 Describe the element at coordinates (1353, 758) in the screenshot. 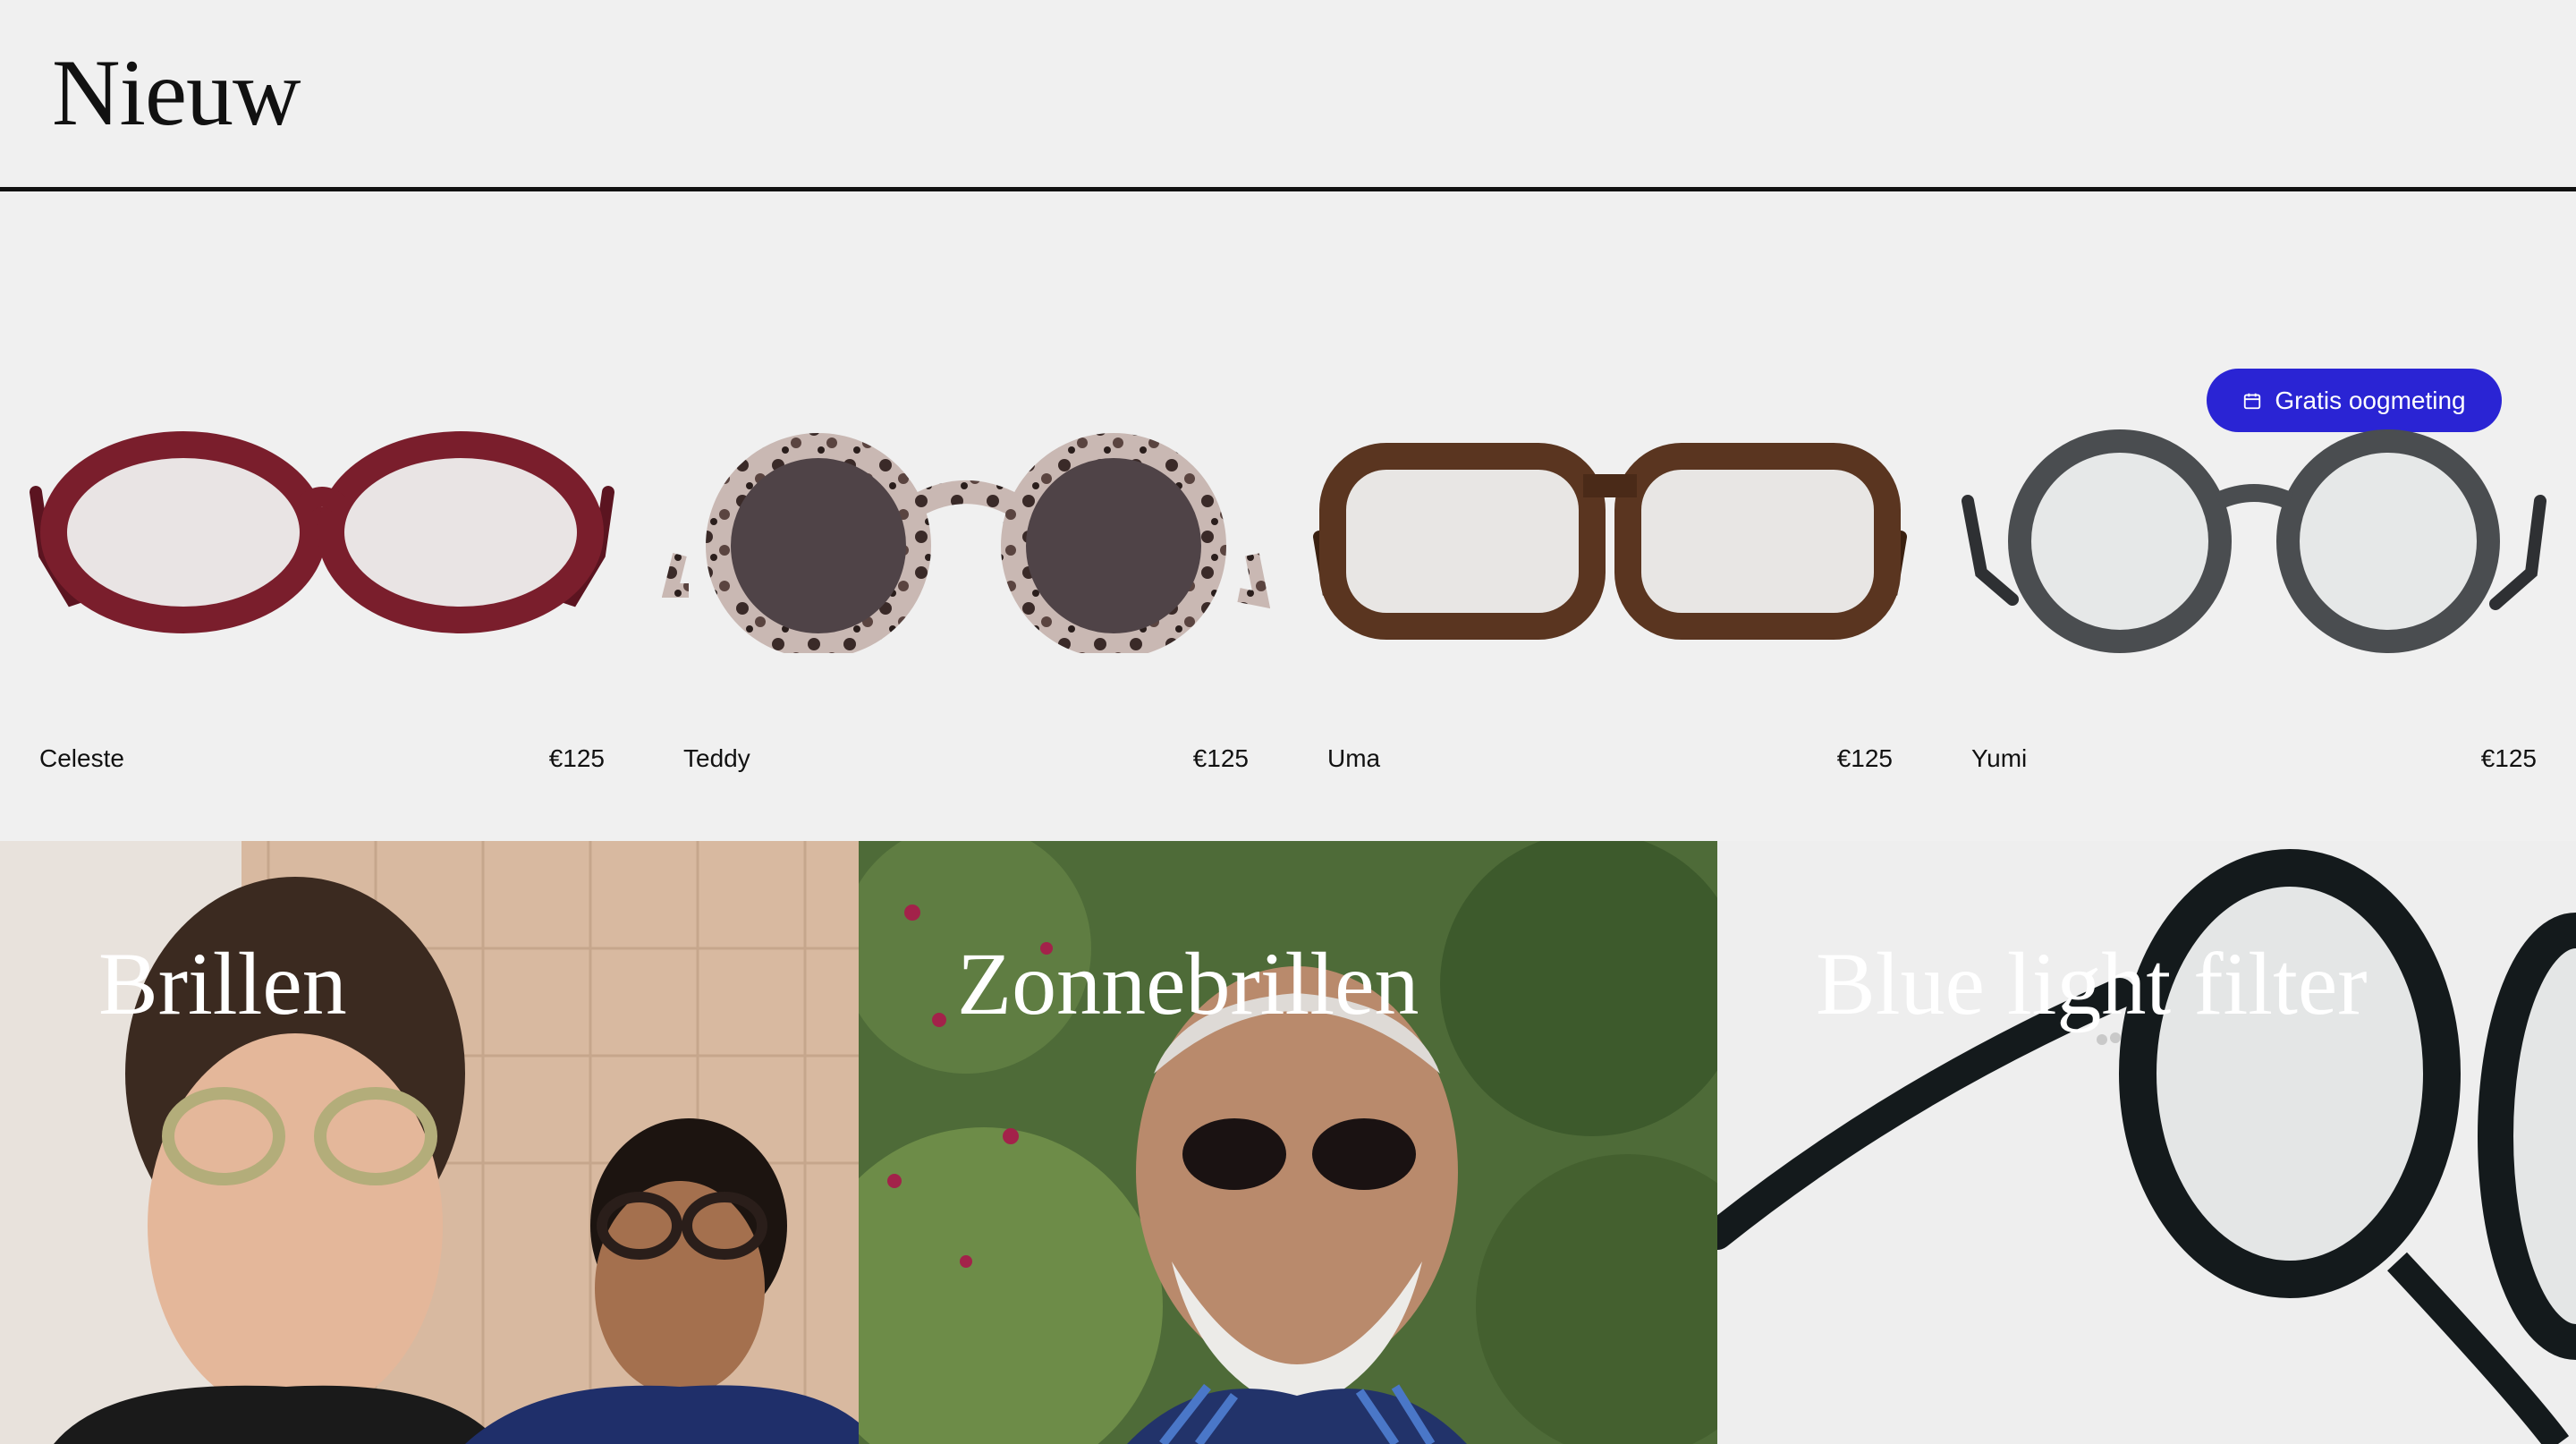

I see `product-name: Uma` at that location.